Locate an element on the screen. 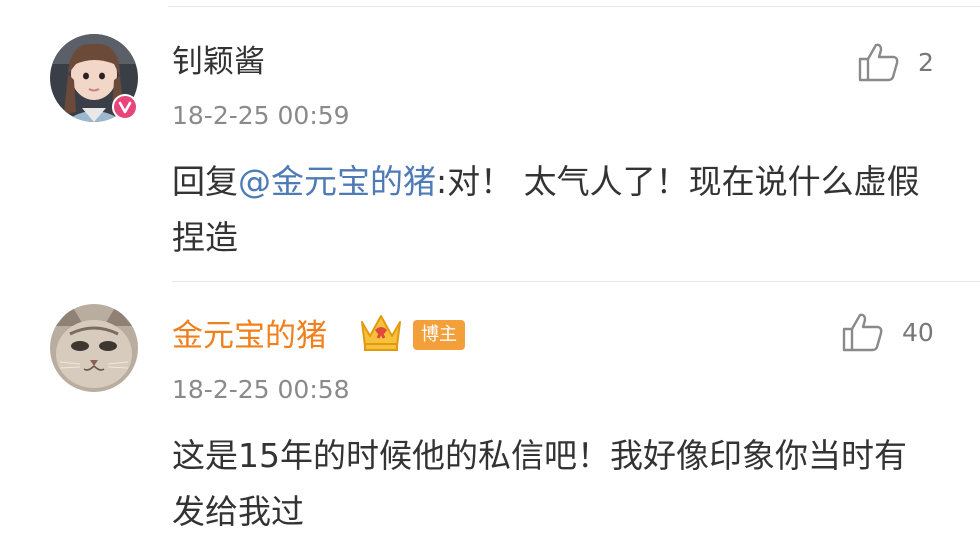  reply-prefix: 回复 is located at coordinates (205, 181).